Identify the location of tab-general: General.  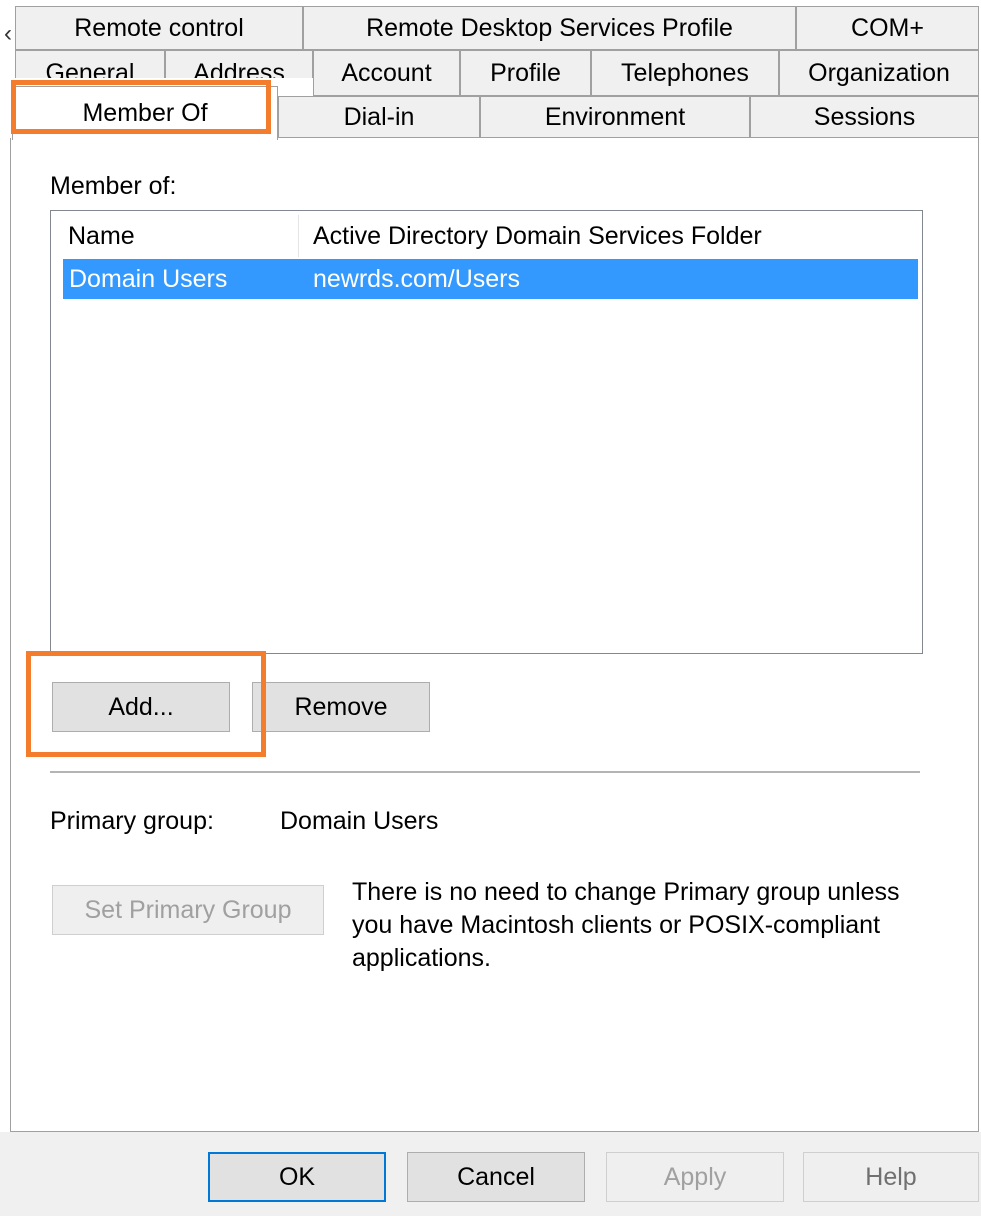
(90, 64).